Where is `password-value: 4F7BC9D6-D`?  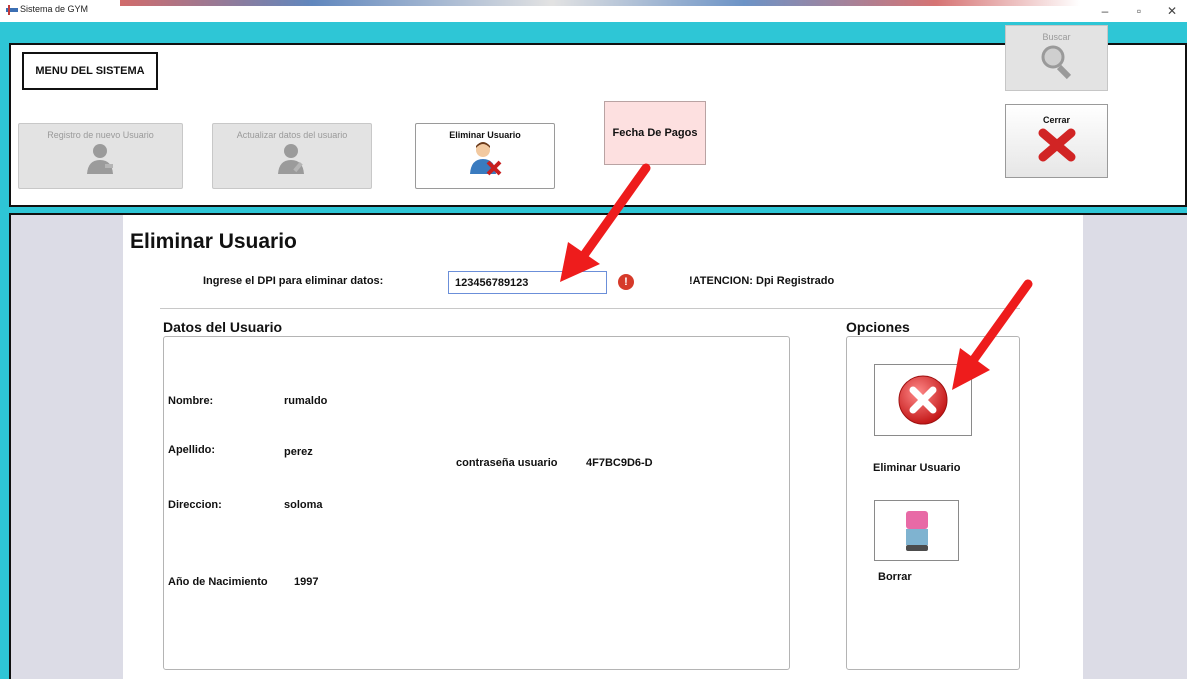
password-value: 4F7BC9D6-D is located at coordinates (619, 463).